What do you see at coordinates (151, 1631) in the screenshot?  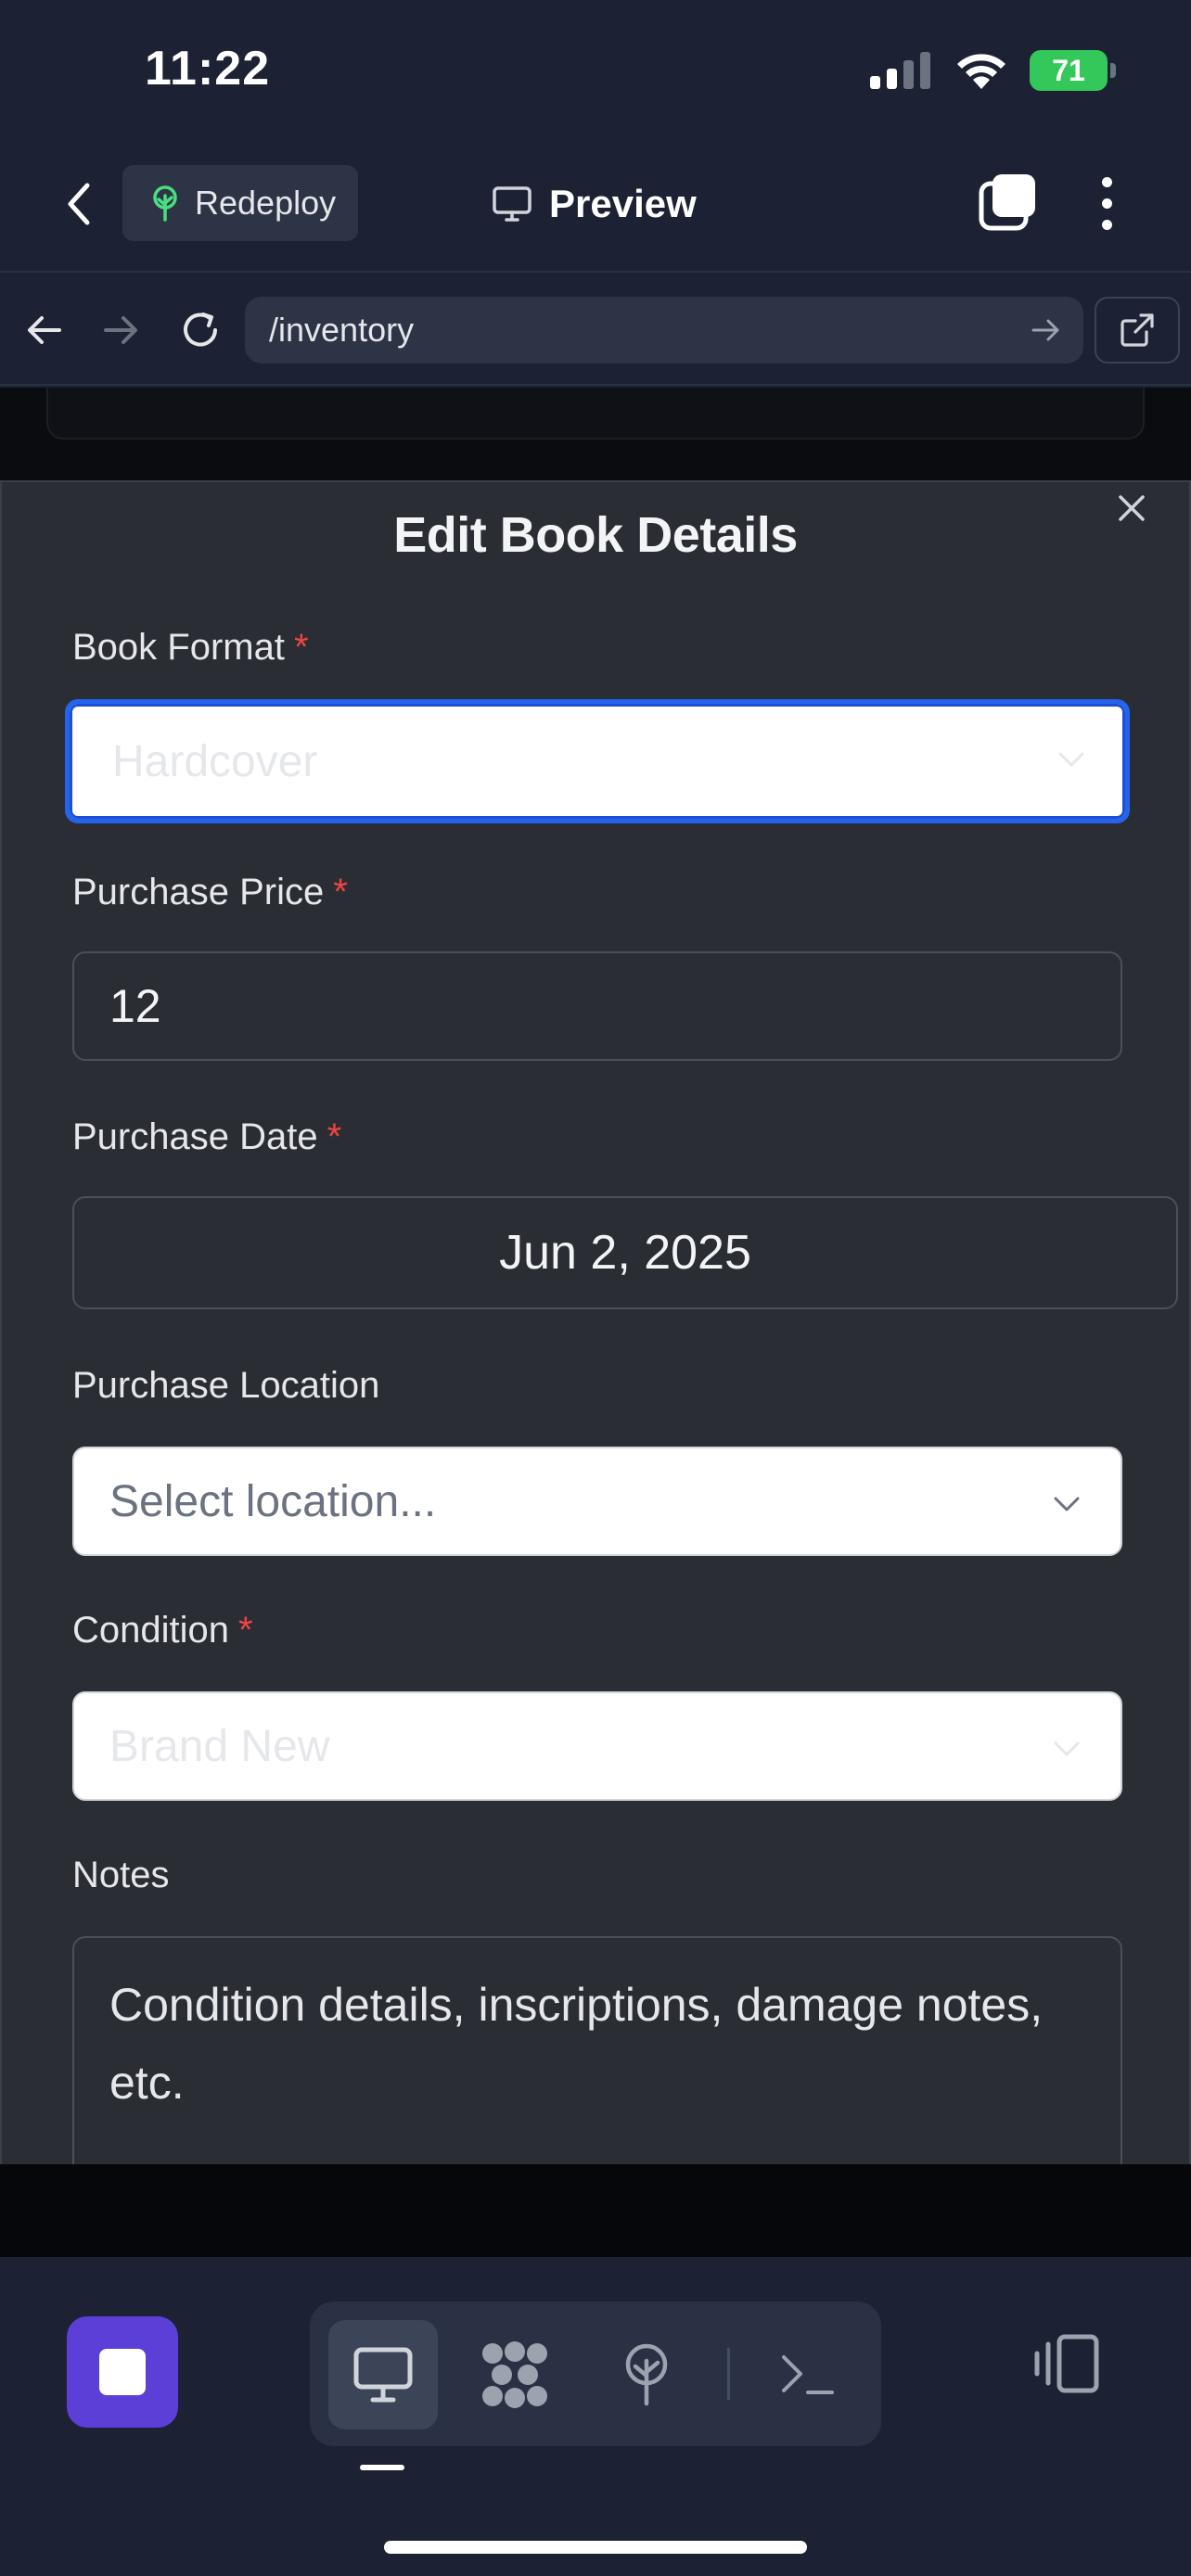 I see `condition-label-text: Condition` at bounding box center [151, 1631].